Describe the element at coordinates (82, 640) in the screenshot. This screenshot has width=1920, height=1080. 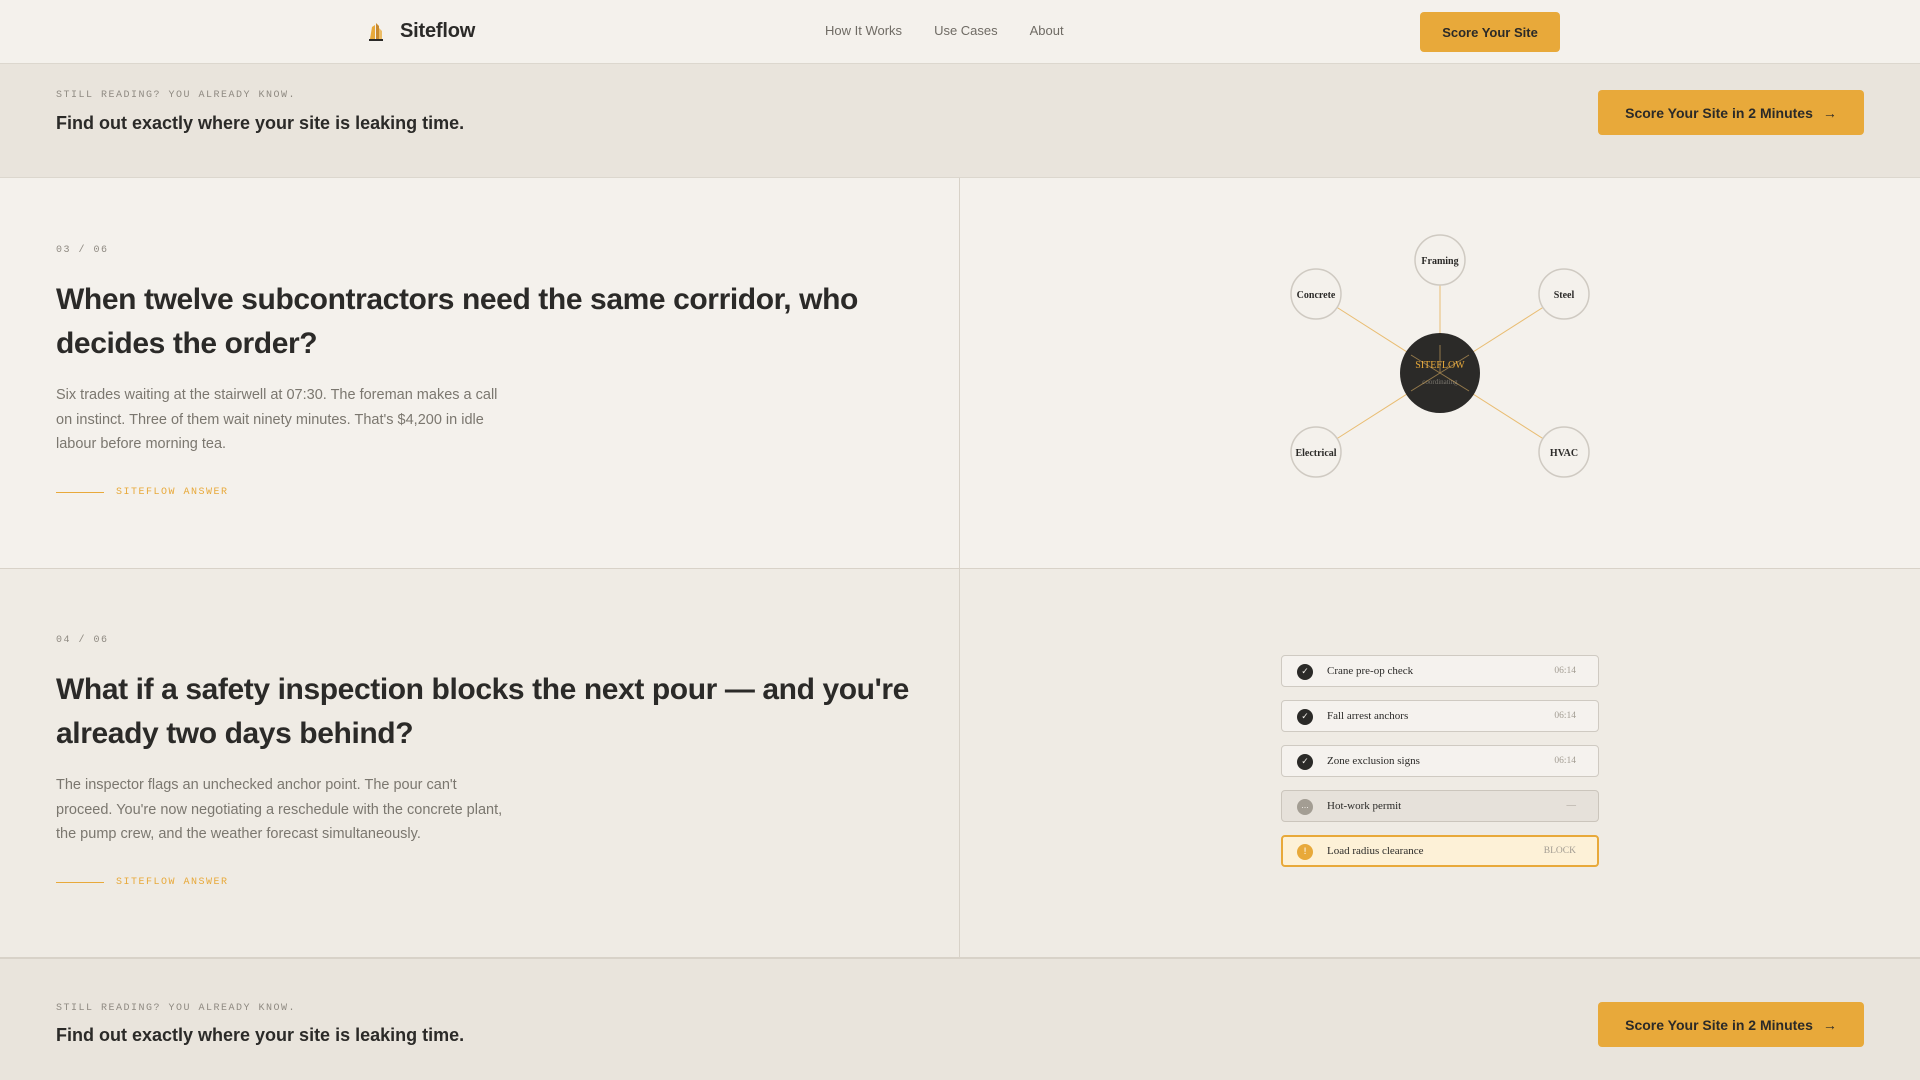
I see `section-index: 04 / 06` at that location.